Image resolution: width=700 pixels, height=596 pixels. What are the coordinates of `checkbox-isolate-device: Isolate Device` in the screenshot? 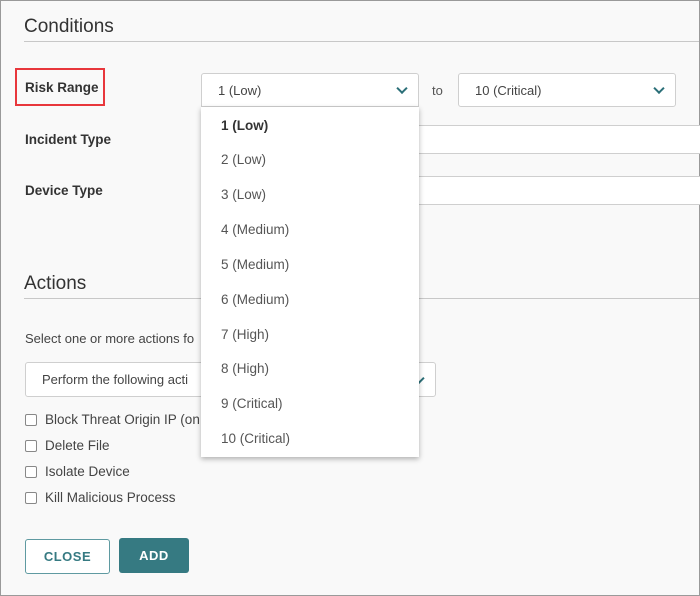 It's located at (77, 471).